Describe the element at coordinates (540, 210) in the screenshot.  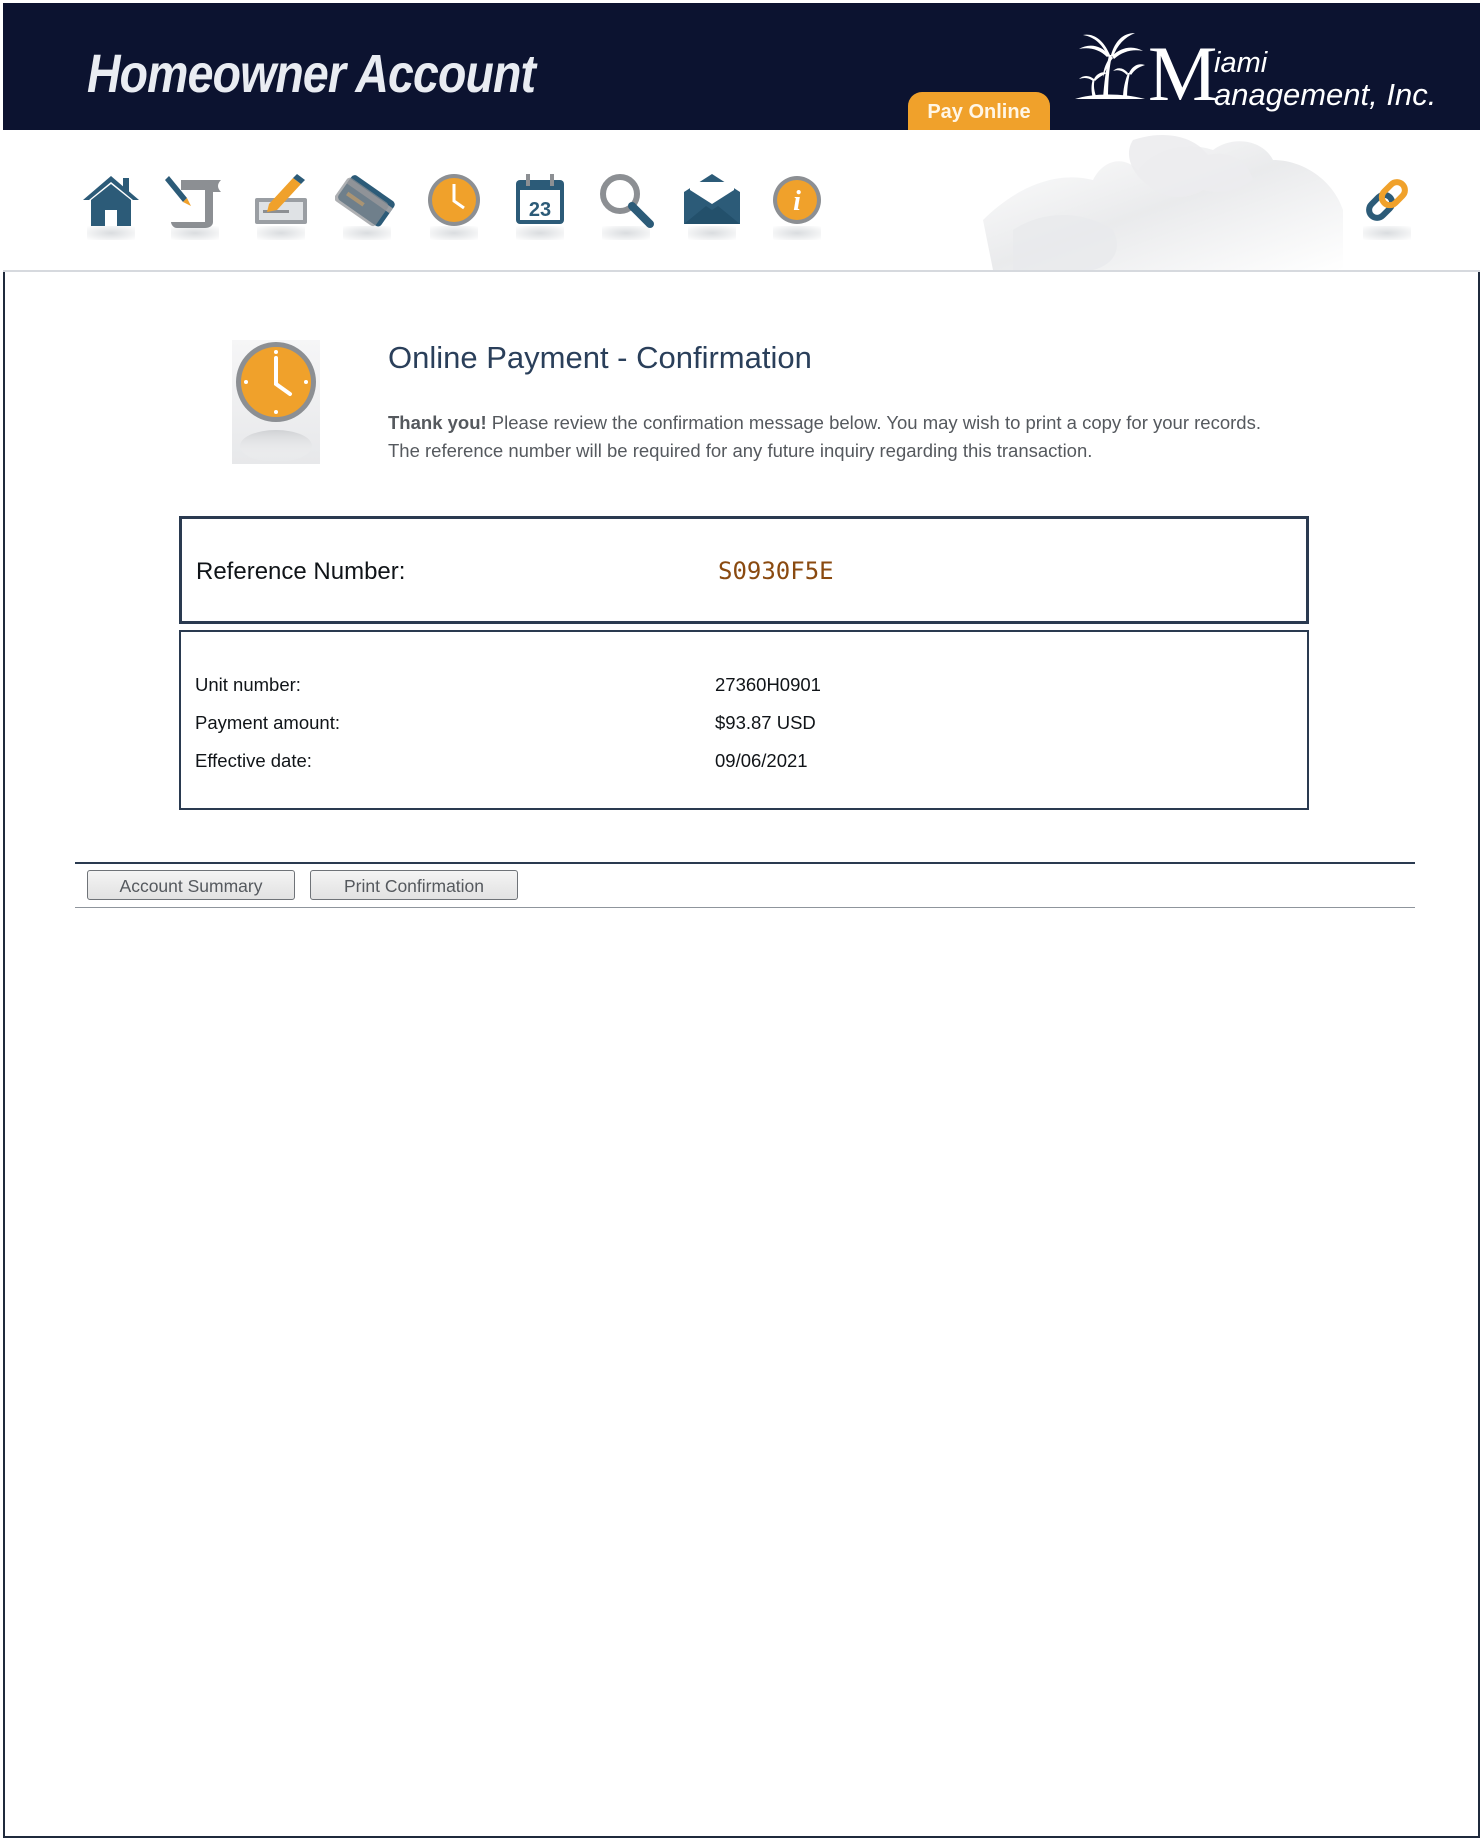
I see `svg-text: 23` at that location.